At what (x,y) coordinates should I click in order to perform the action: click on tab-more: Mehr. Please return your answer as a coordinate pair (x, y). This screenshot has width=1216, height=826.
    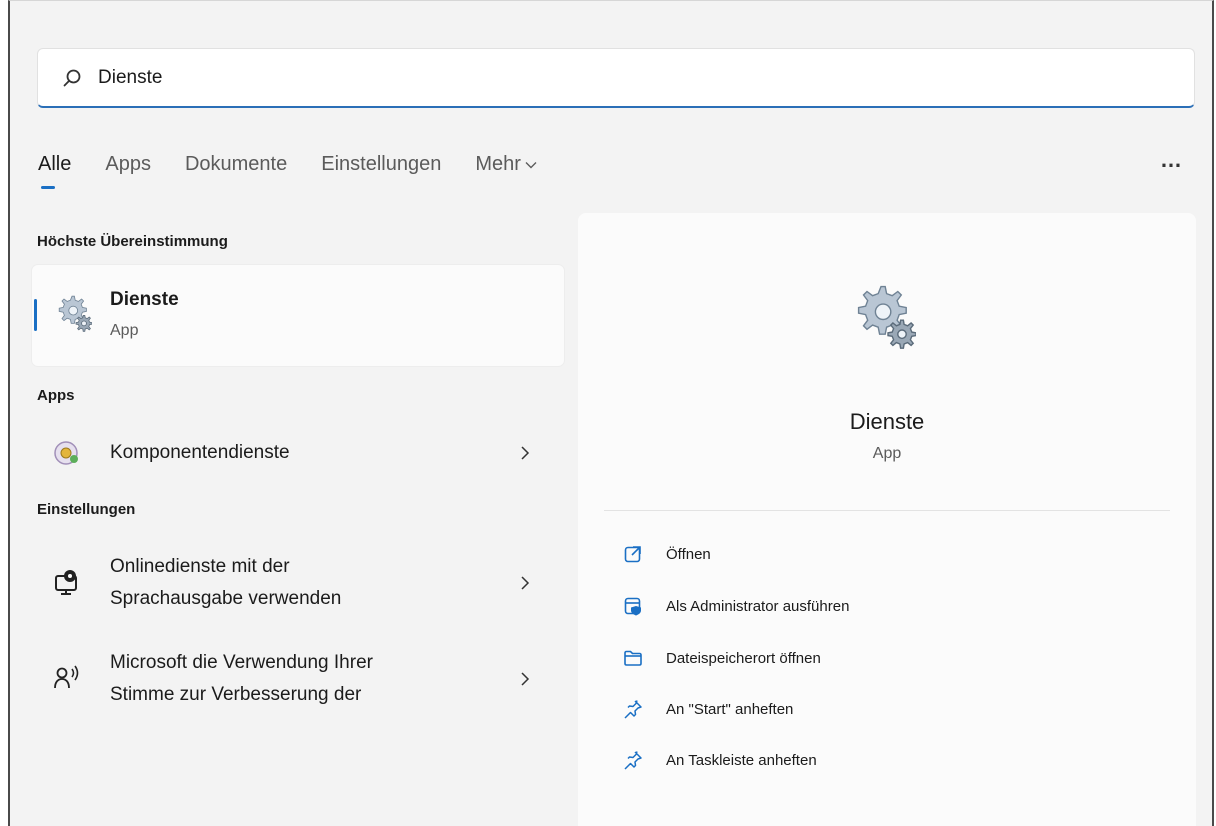
    Looking at the image, I should click on (506, 164).